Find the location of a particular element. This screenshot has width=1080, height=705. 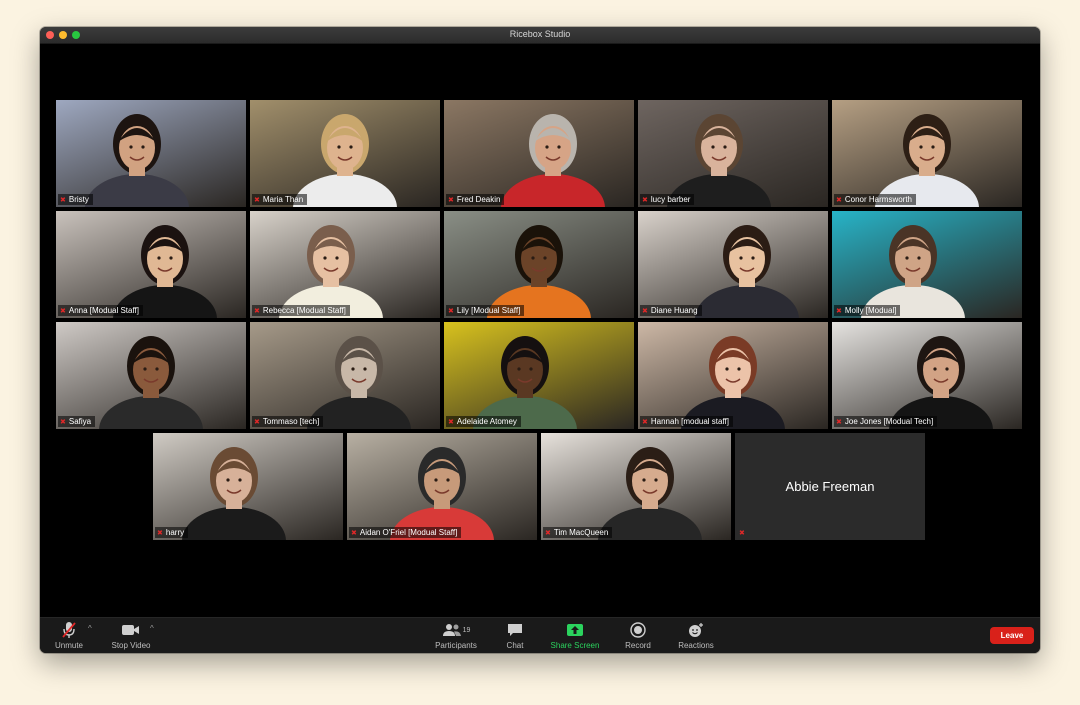

participants-icon: 19 is located at coordinates (456, 630).